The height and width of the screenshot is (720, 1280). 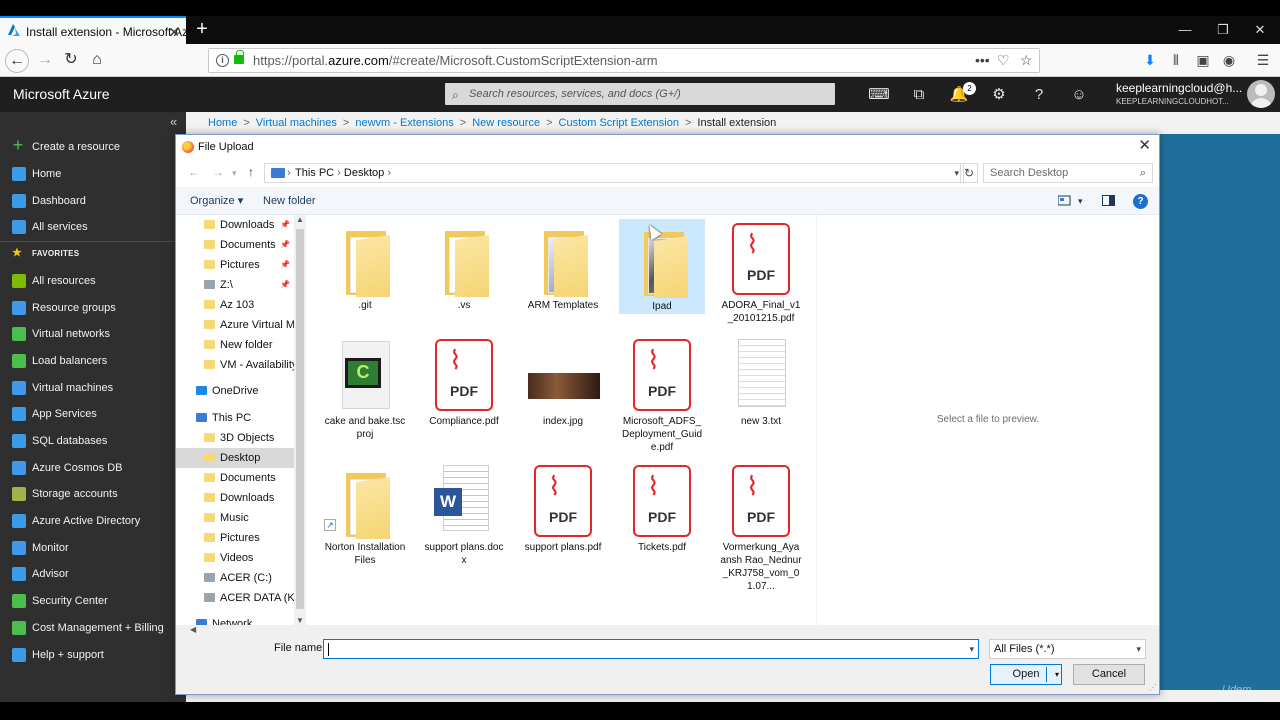 I want to click on dialog-search-input: Search Desktop ⌕, so click(x=1068, y=173).